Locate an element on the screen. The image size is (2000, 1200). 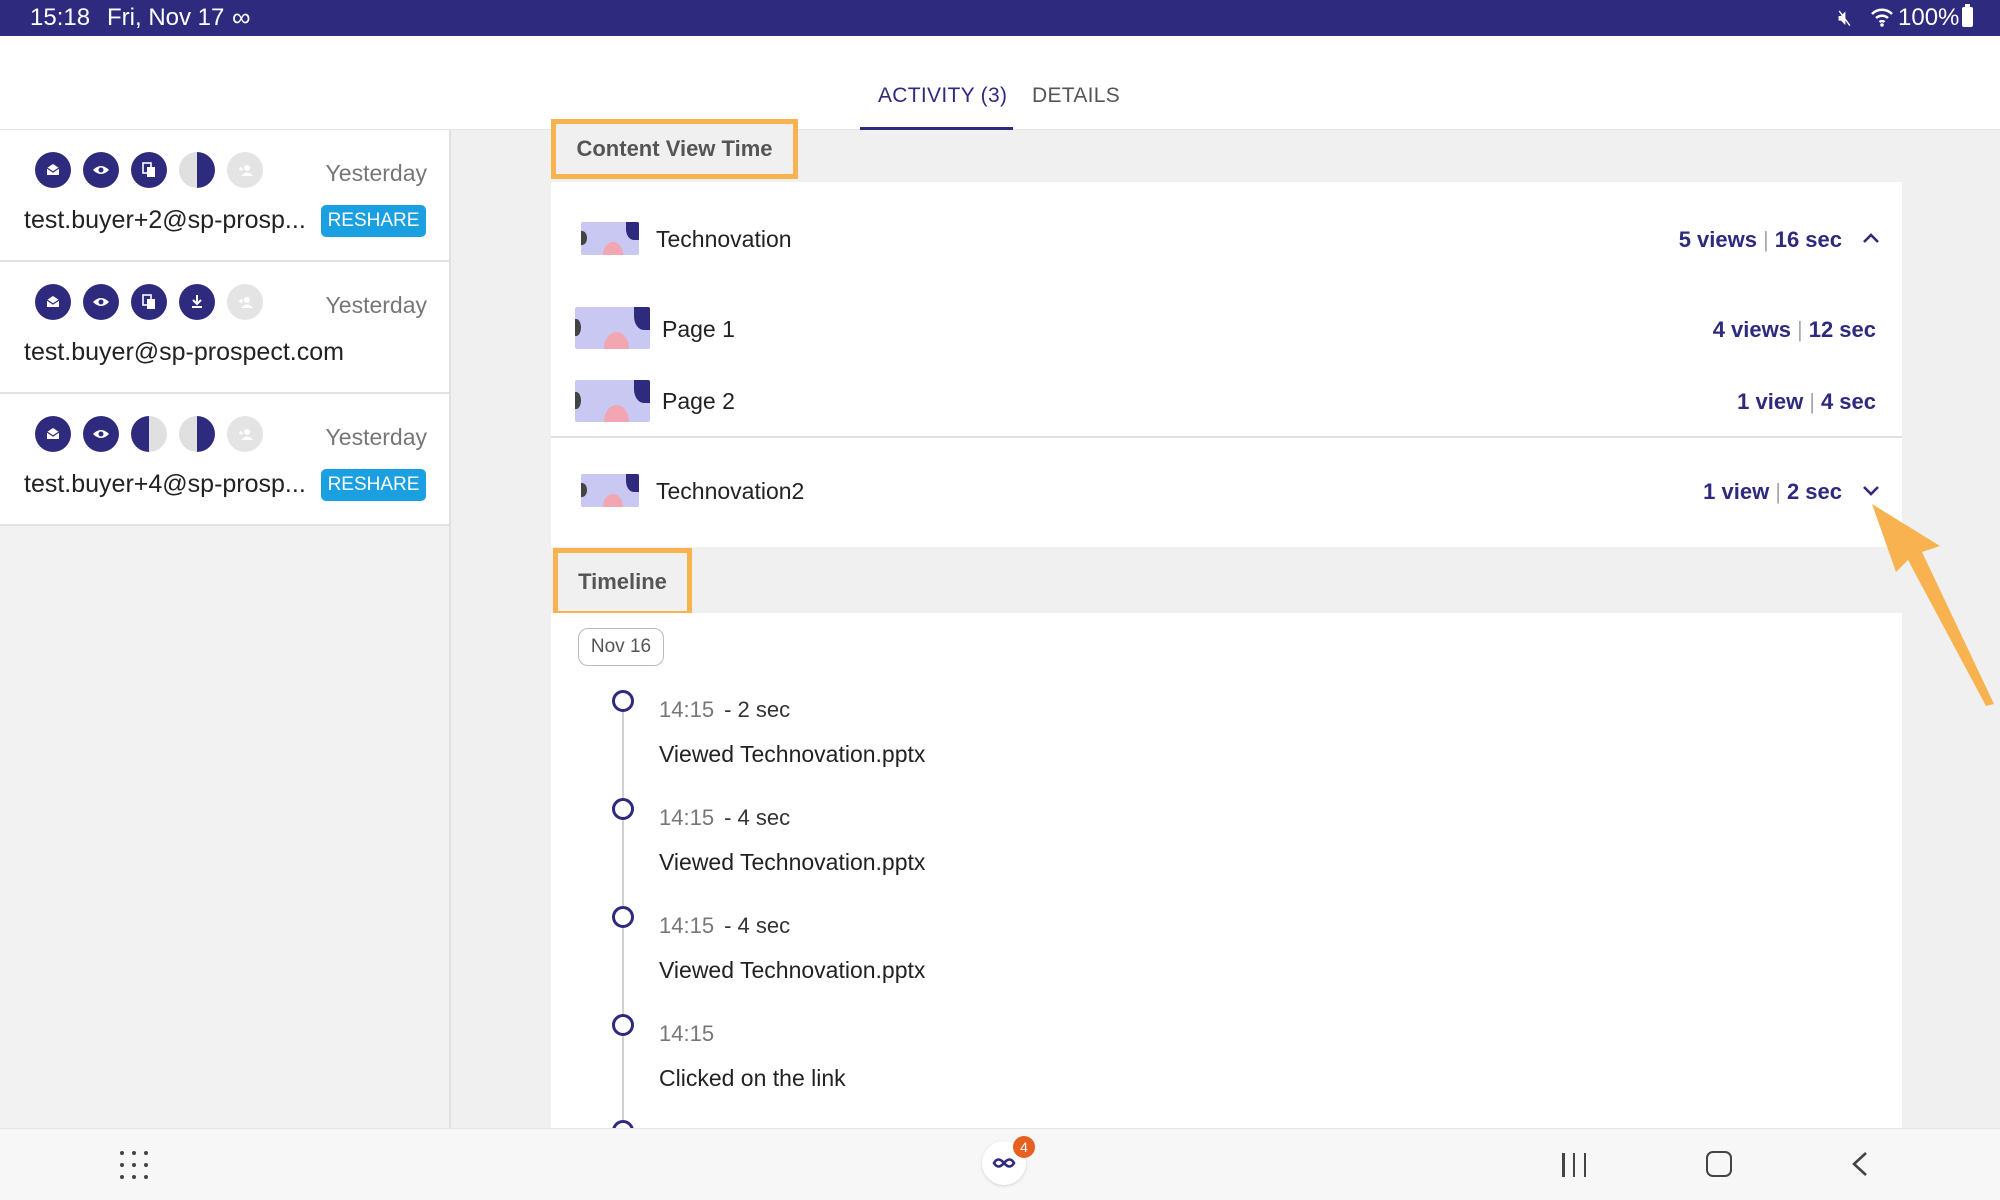
home-icon is located at coordinates (1719, 1164).